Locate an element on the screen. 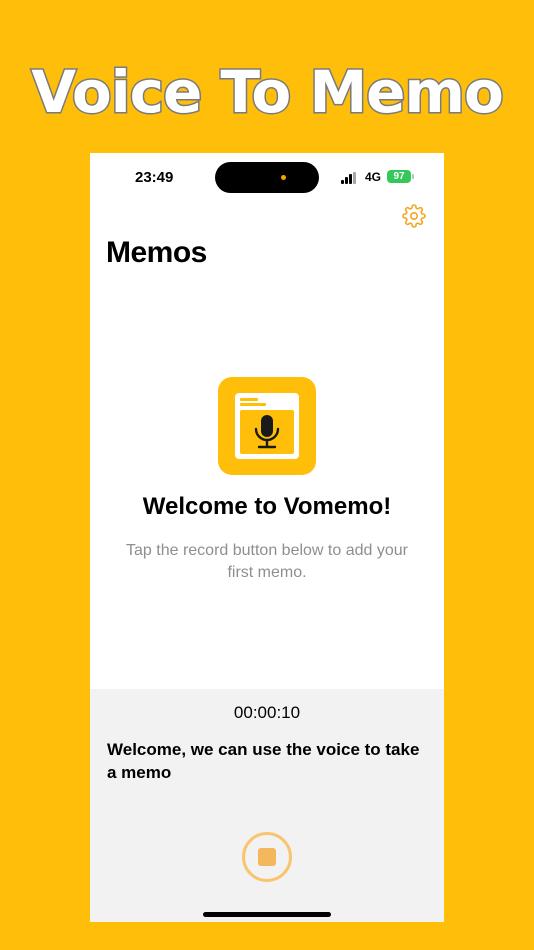 This screenshot has height=950, width=534. welcome-title: Welcome to Vomemo! is located at coordinates (267, 506).